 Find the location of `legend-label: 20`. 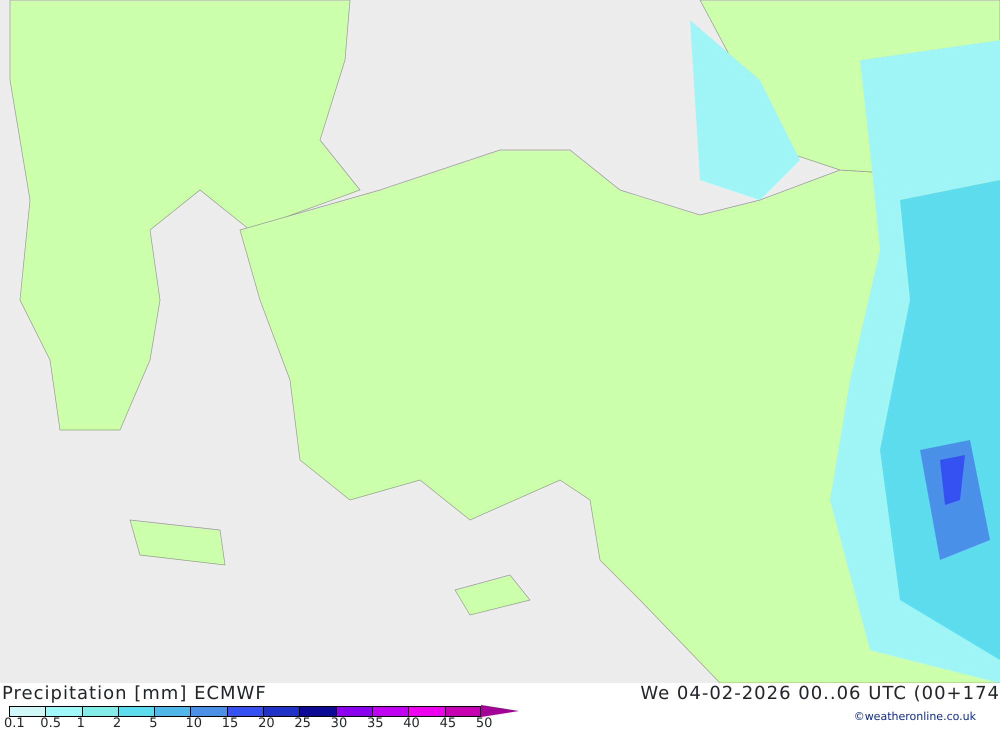

legend-label: 20 is located at coordinates (266, 724).